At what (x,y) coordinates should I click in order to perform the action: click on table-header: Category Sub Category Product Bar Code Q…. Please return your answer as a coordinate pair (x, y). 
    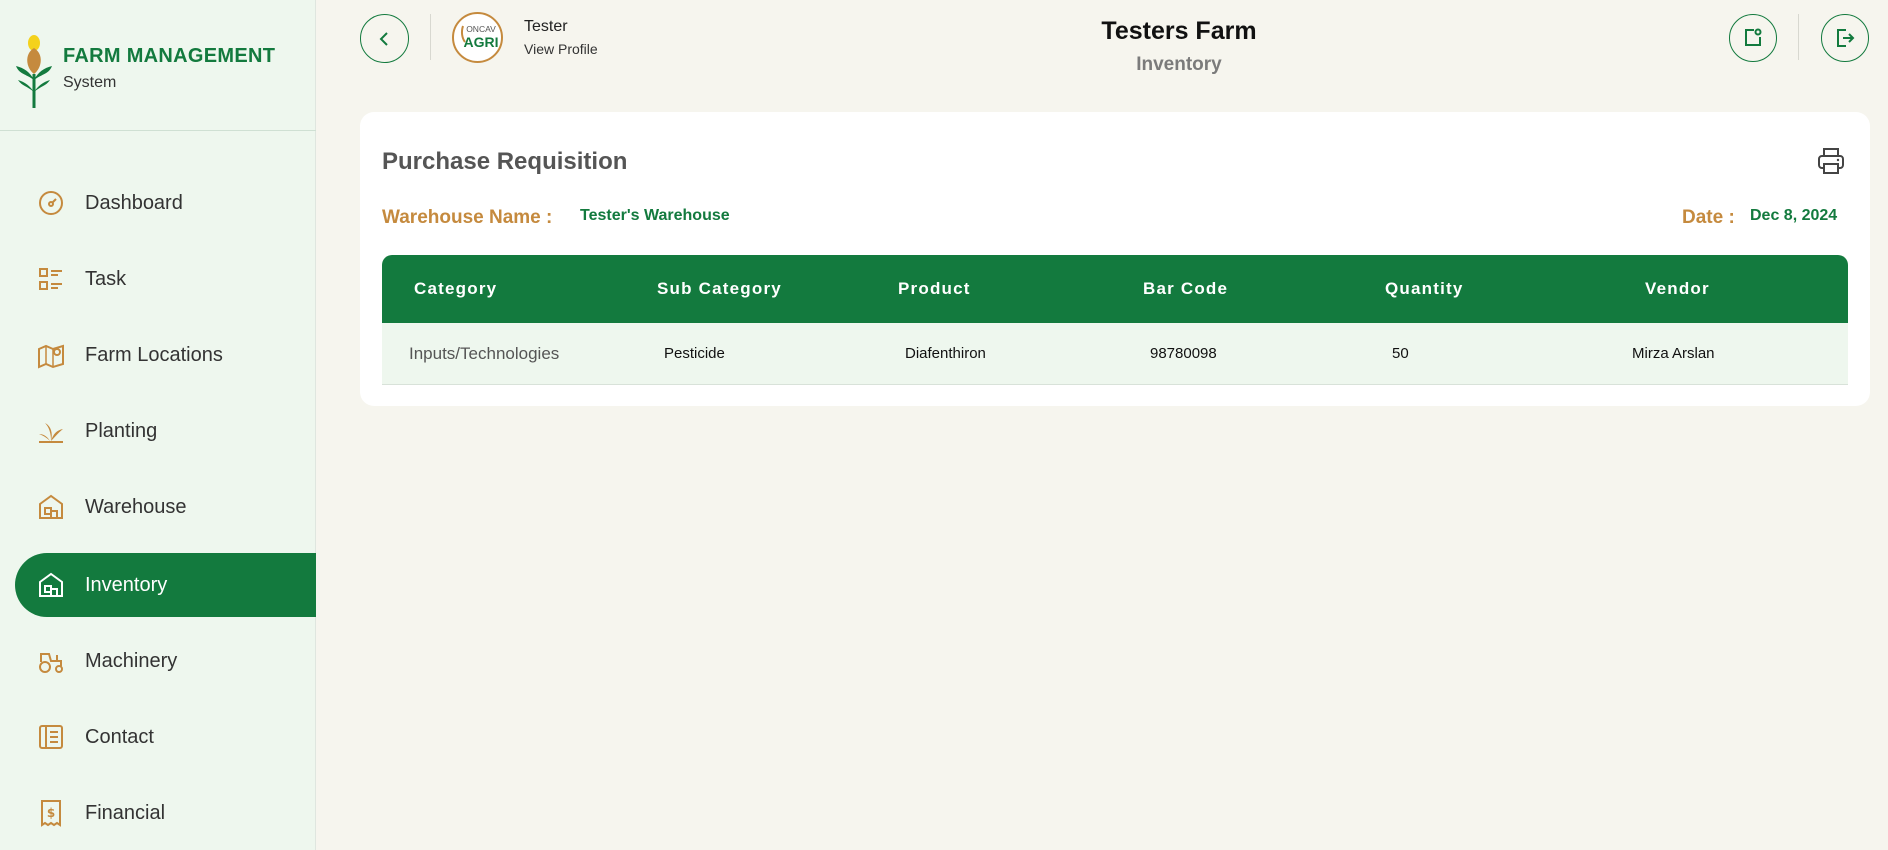
    Looking at the image, I should click on (1115, 289).